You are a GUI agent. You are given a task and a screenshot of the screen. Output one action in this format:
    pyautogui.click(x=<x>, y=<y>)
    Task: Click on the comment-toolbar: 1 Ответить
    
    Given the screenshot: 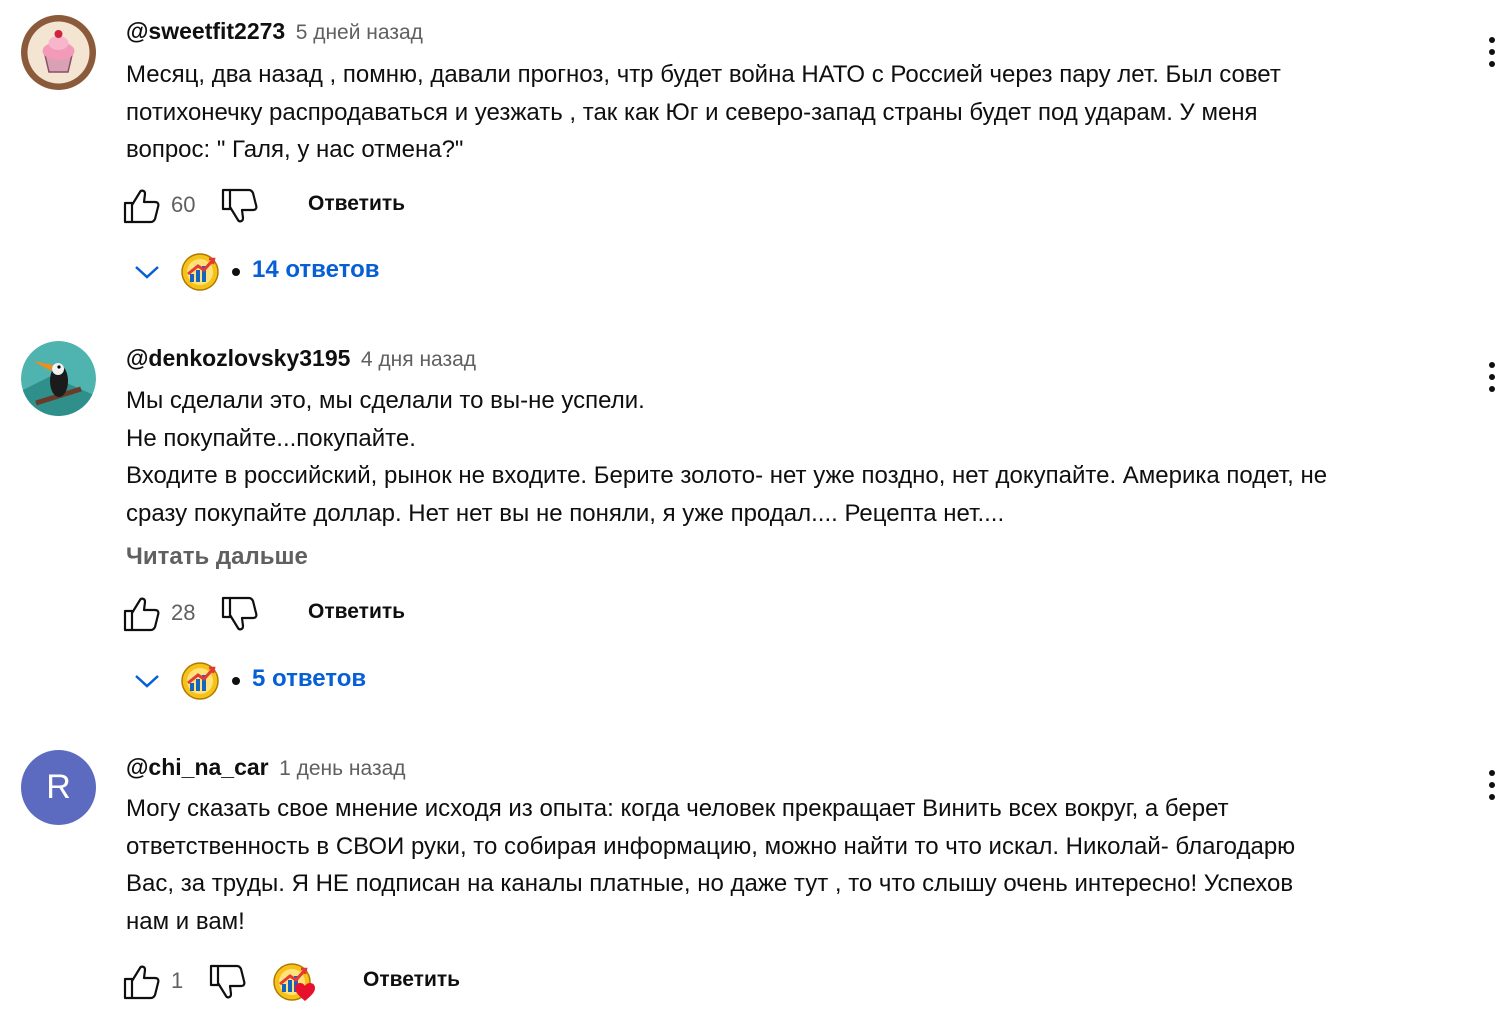 What is the action you would take?
    pyautogui.click(x=302, y=982)
    